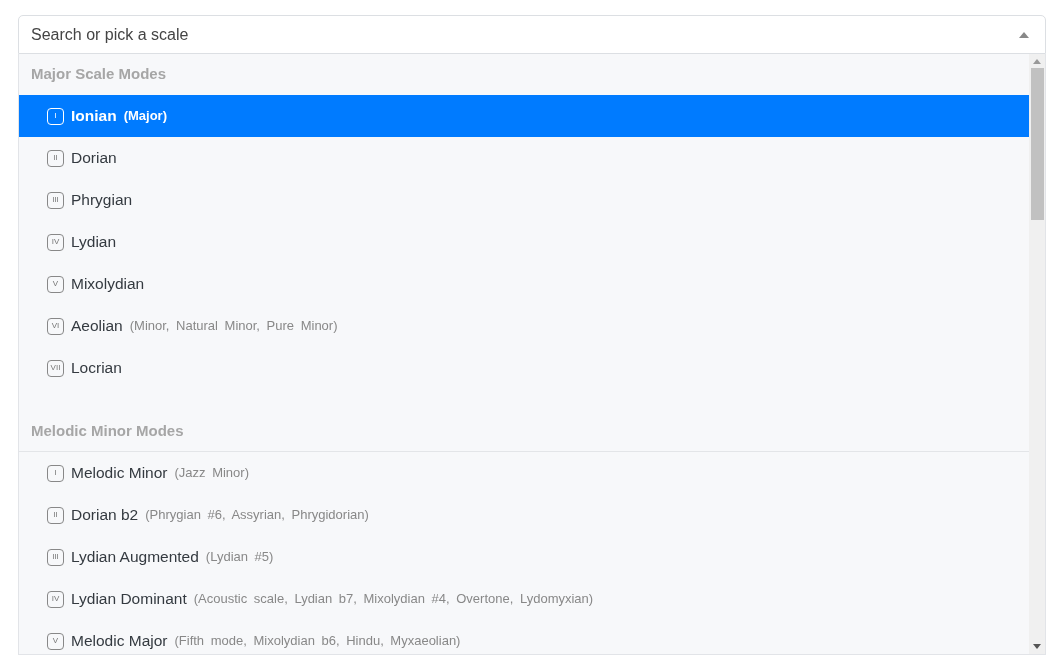 The width and height of the screenshot is (1060, 670). Describe the element at coordinates (97, 326) in the screenshot. I see `scale-name: Aeolian` at that location.